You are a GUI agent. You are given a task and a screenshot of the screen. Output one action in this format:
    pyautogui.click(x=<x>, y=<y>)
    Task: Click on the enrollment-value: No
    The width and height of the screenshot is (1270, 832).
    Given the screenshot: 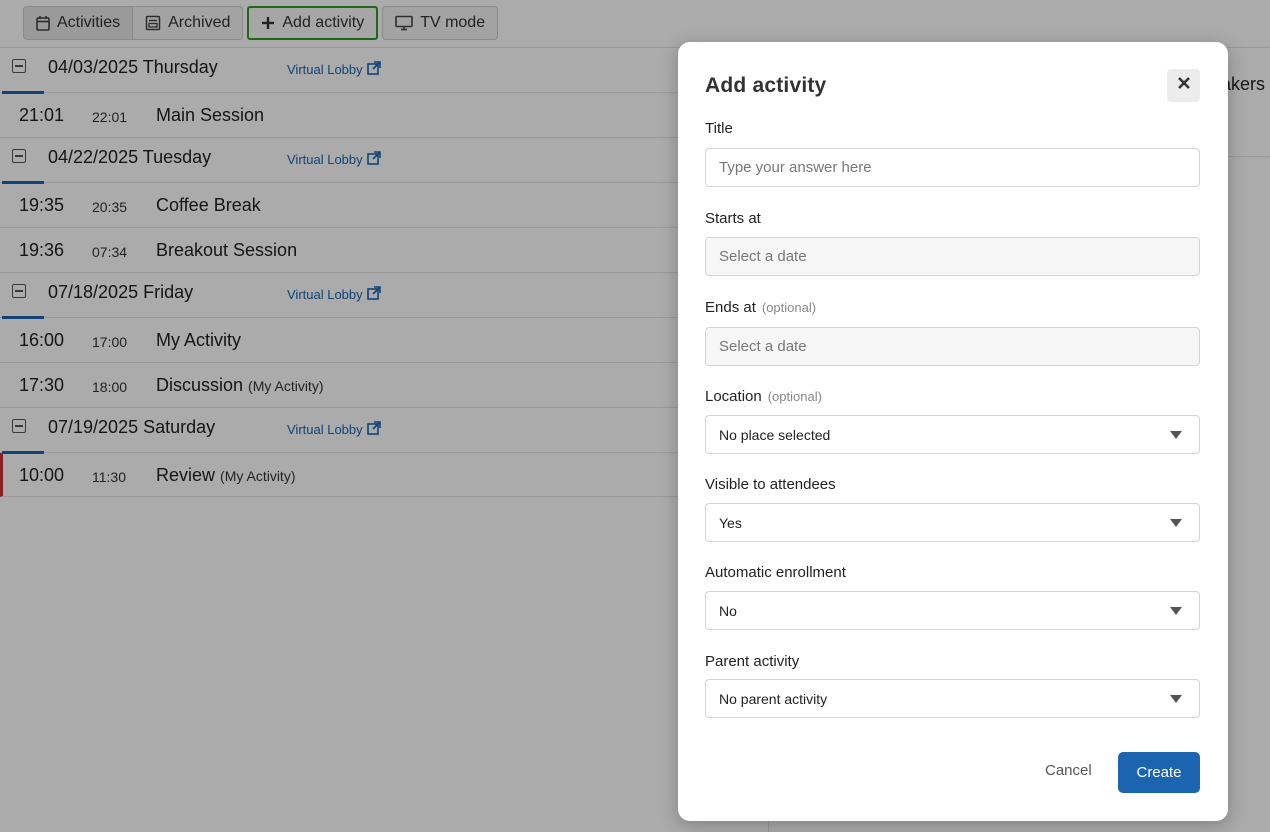 What is the action you would take?
    pyautogui.click(x=728, y=610)
    